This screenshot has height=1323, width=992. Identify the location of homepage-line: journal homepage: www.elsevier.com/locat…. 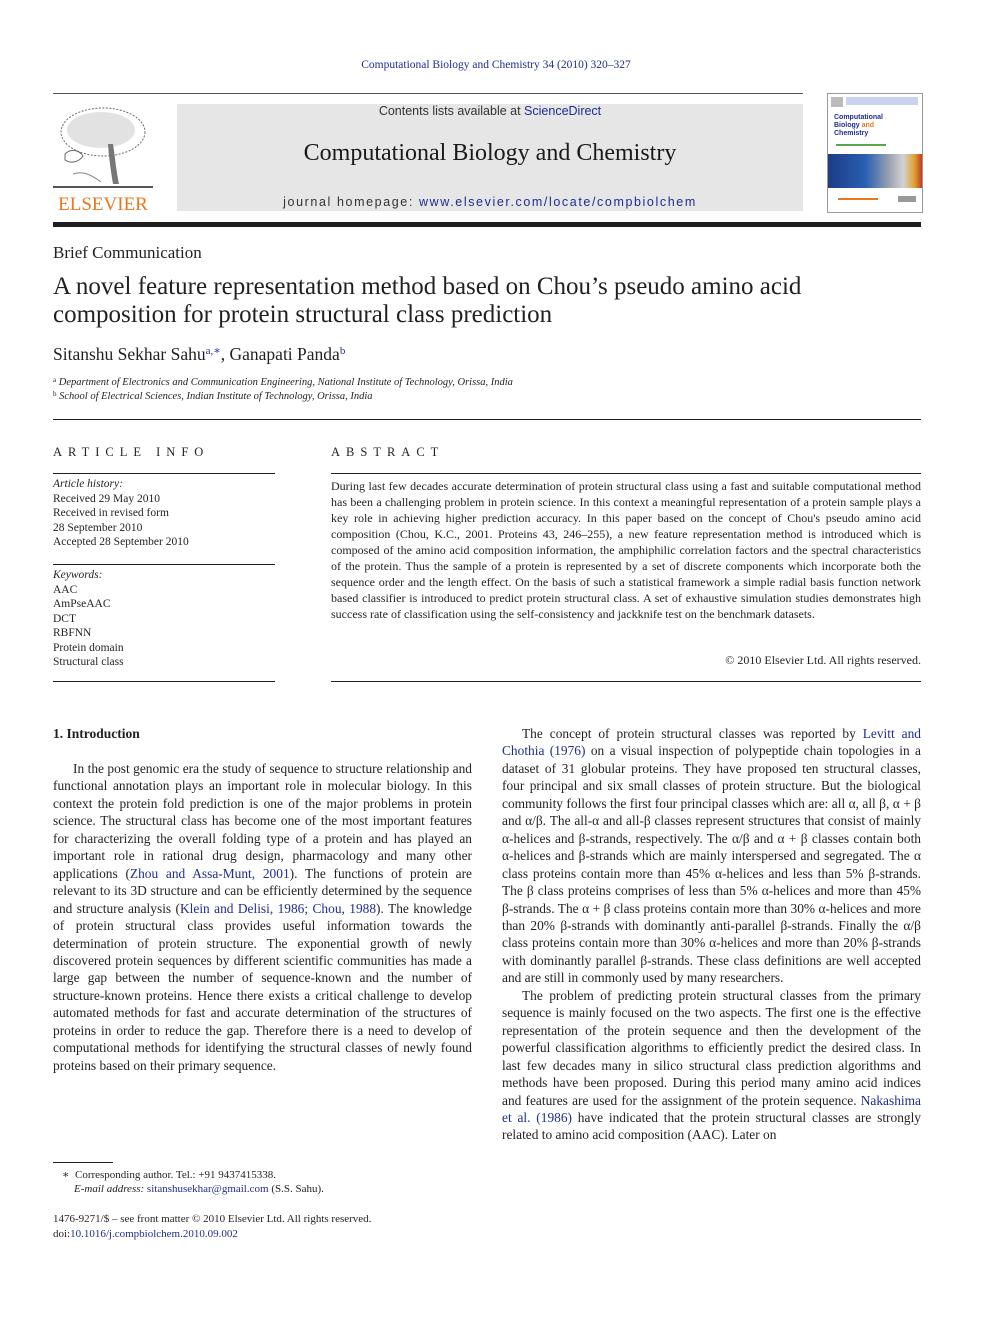
(490, 202).